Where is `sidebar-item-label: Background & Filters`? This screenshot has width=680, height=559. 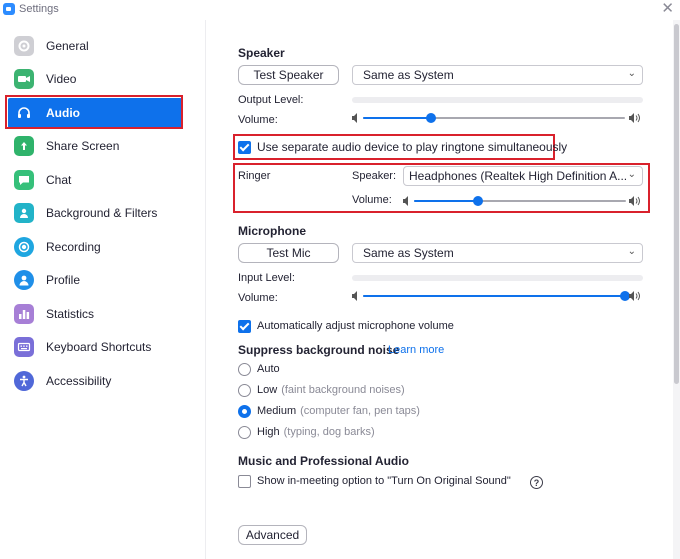 sidebar-item-label: Background & Filters is located at coordinates (102, 213).